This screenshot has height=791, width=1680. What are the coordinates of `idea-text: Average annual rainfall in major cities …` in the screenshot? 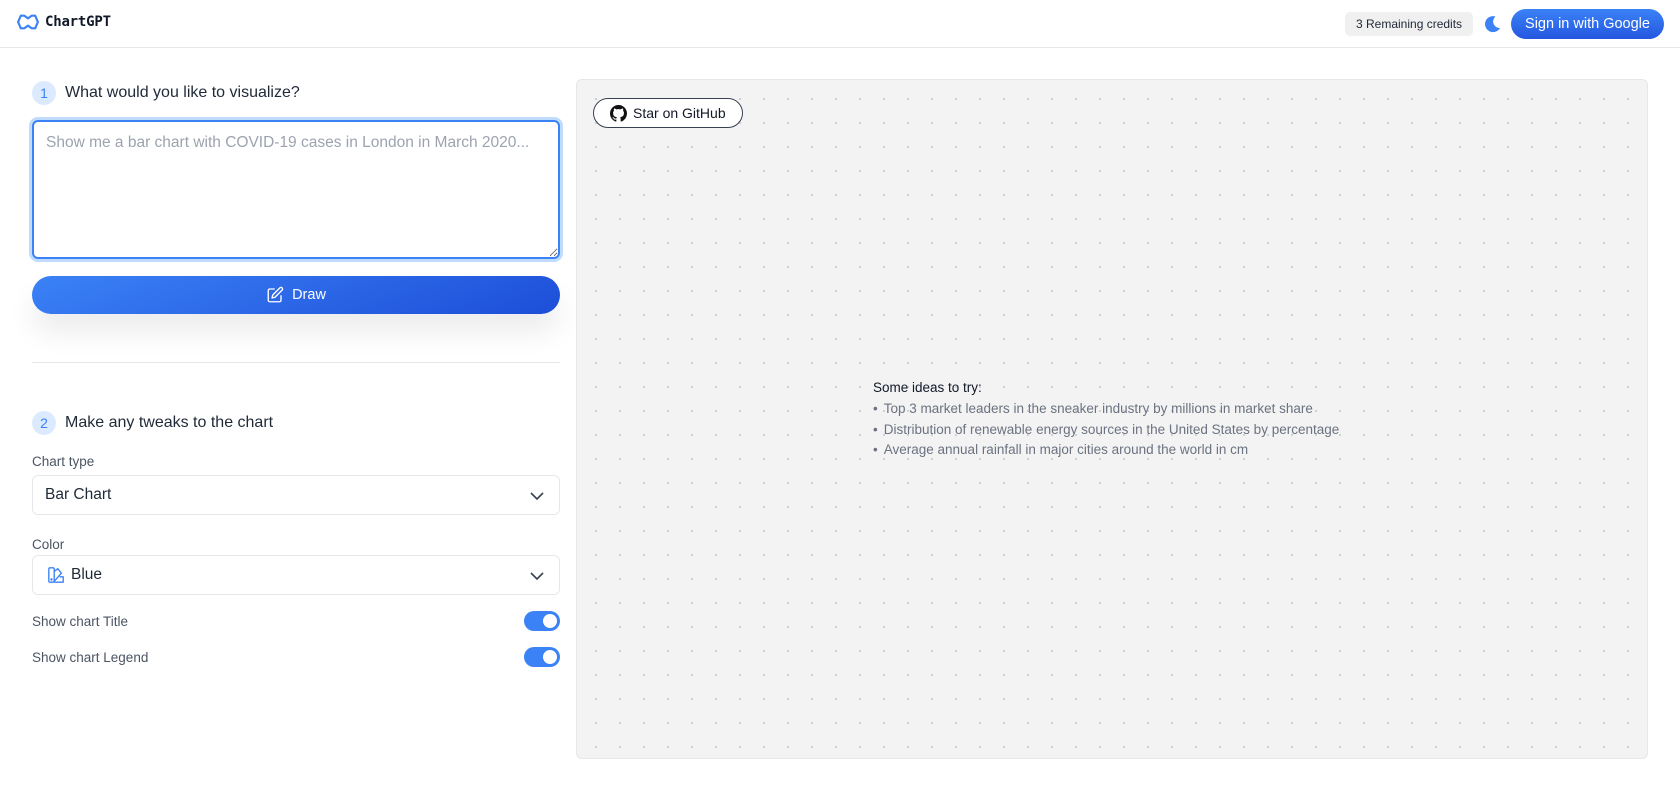 It's located at (1066, 449).